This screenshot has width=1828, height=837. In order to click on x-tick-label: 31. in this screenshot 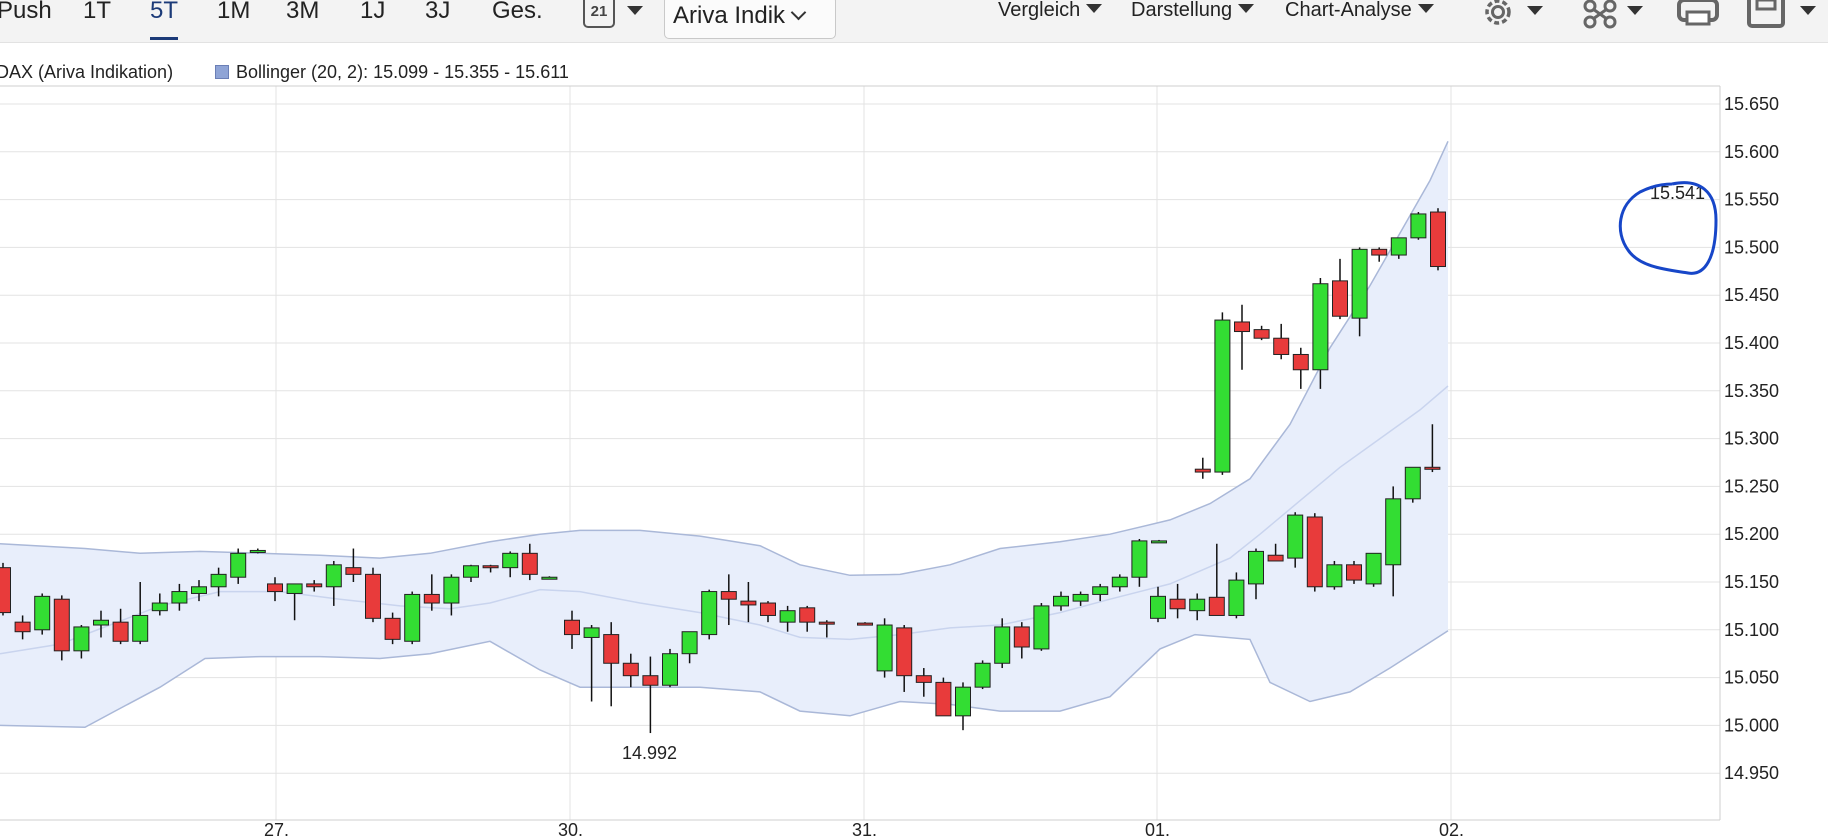, I will do `click(864, 828)`.